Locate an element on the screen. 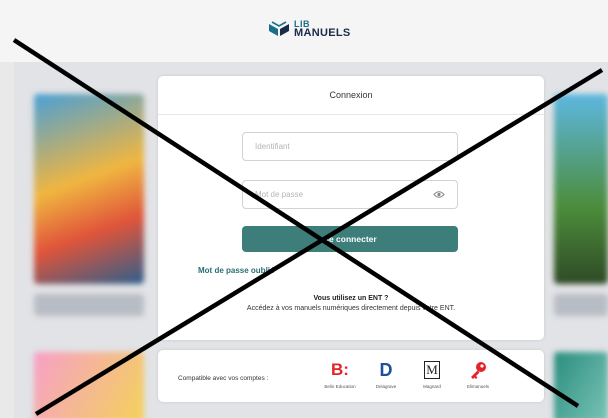 This screenshot has height=418, width=608. libmanuels-logo: LIB MANUELS is located at coordinates (309, 29).